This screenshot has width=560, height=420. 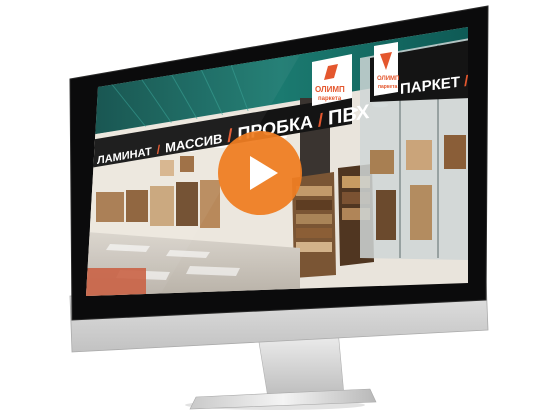 What do you see at coordinates (260, 173) in the screenshot?
I see `play-button` at bounding box center [260, 173].